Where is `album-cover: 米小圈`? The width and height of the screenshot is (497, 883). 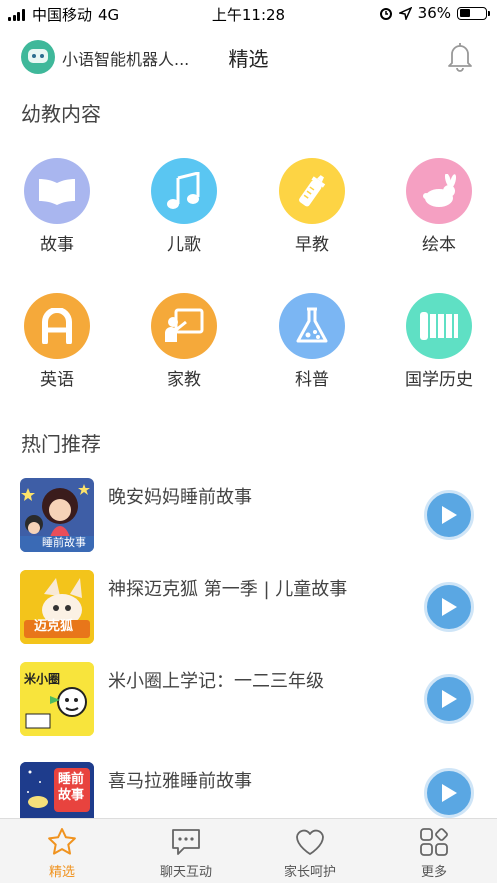 album-cover: 米小圈 is located at coordinates (57, 699).